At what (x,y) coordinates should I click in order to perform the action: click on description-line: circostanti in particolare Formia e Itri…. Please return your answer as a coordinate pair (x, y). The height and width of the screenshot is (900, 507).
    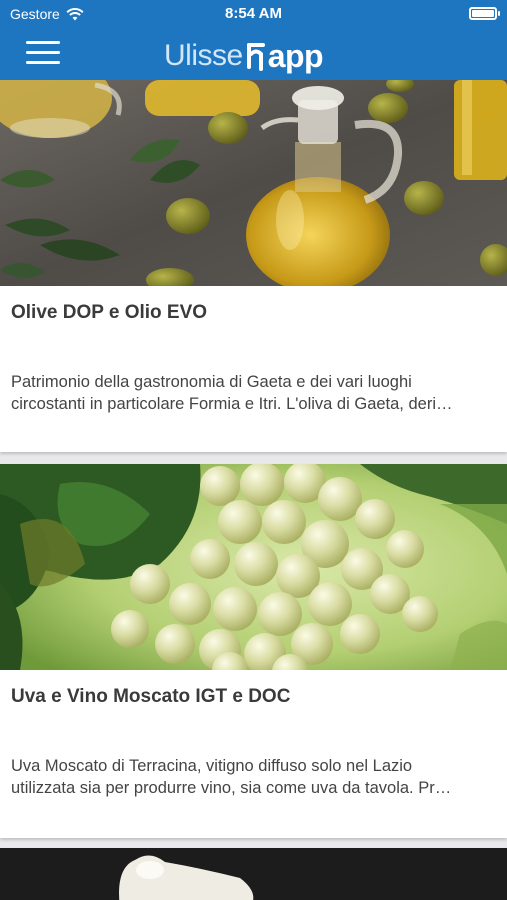
    Looking at the image, I should click on (232, 404).